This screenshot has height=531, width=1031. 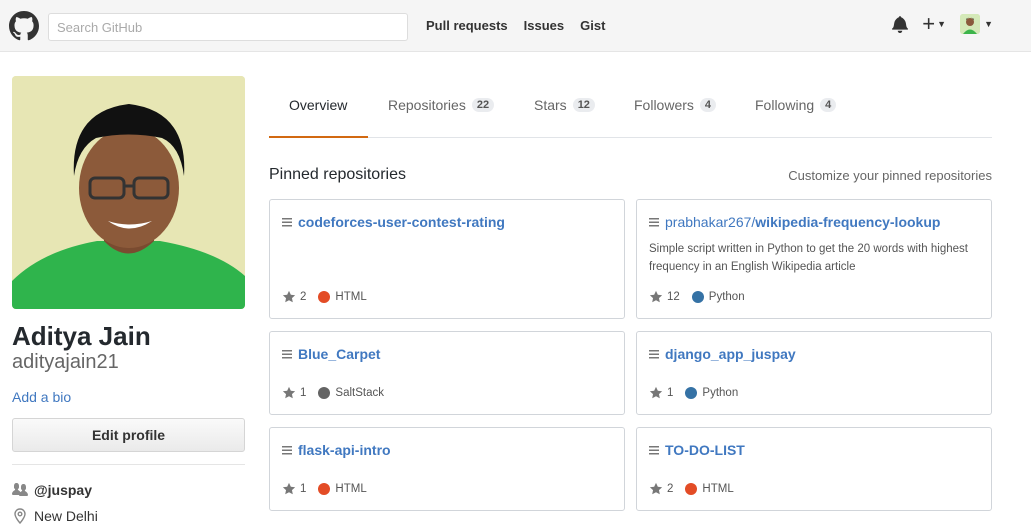 I want to click on repo-owner: prabhakar267/, so click(x=710, y=222).